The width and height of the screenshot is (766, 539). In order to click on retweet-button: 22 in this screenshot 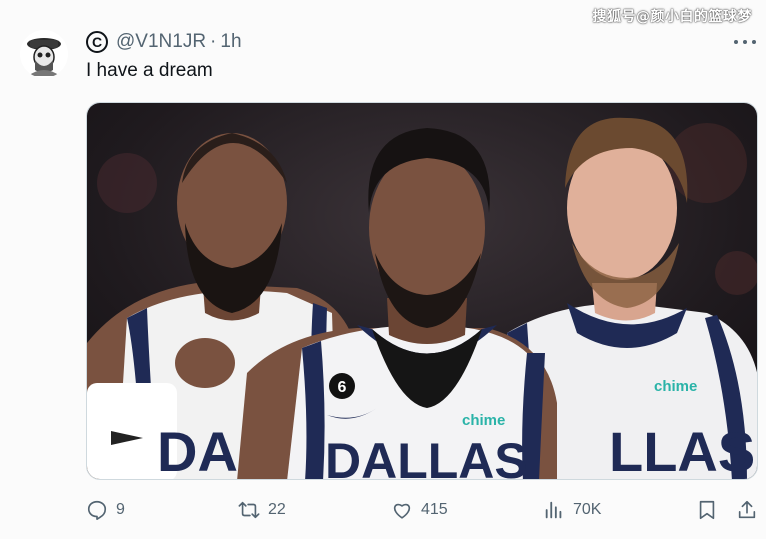, I will do `click(262, 510)`.